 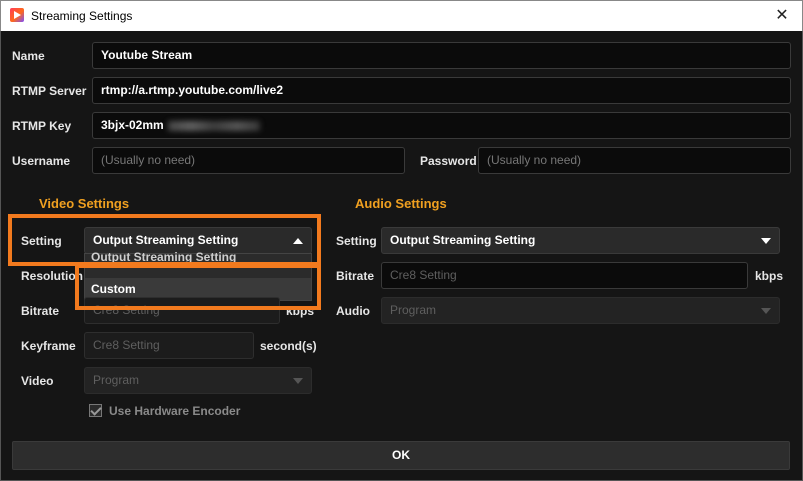 I want to click on username-input: (Usually no need), so click(x=248, y=160).